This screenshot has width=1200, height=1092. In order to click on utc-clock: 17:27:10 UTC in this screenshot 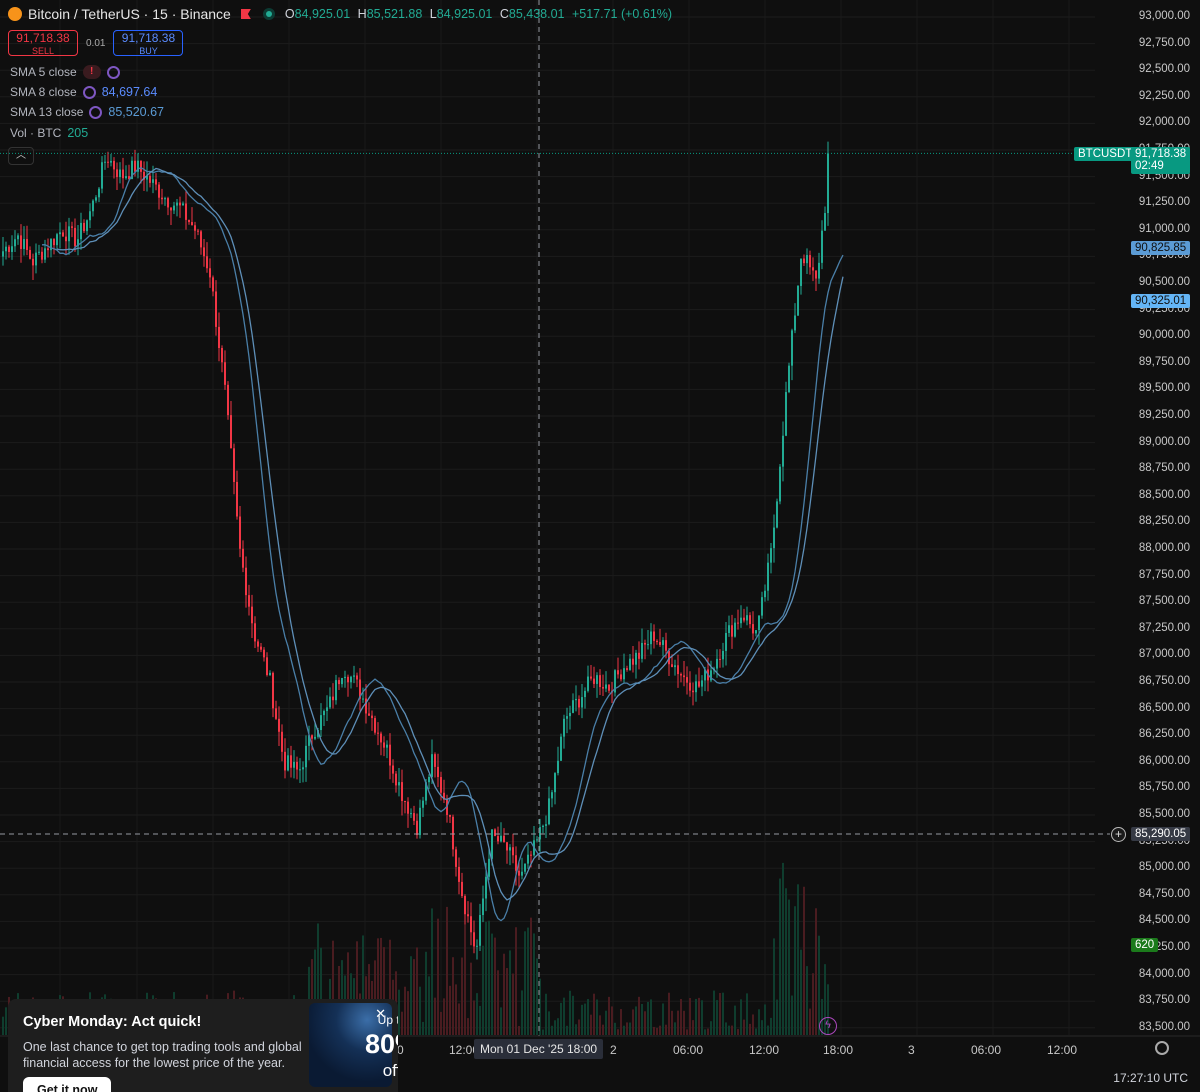, I will do `click(1150, 1078)`.